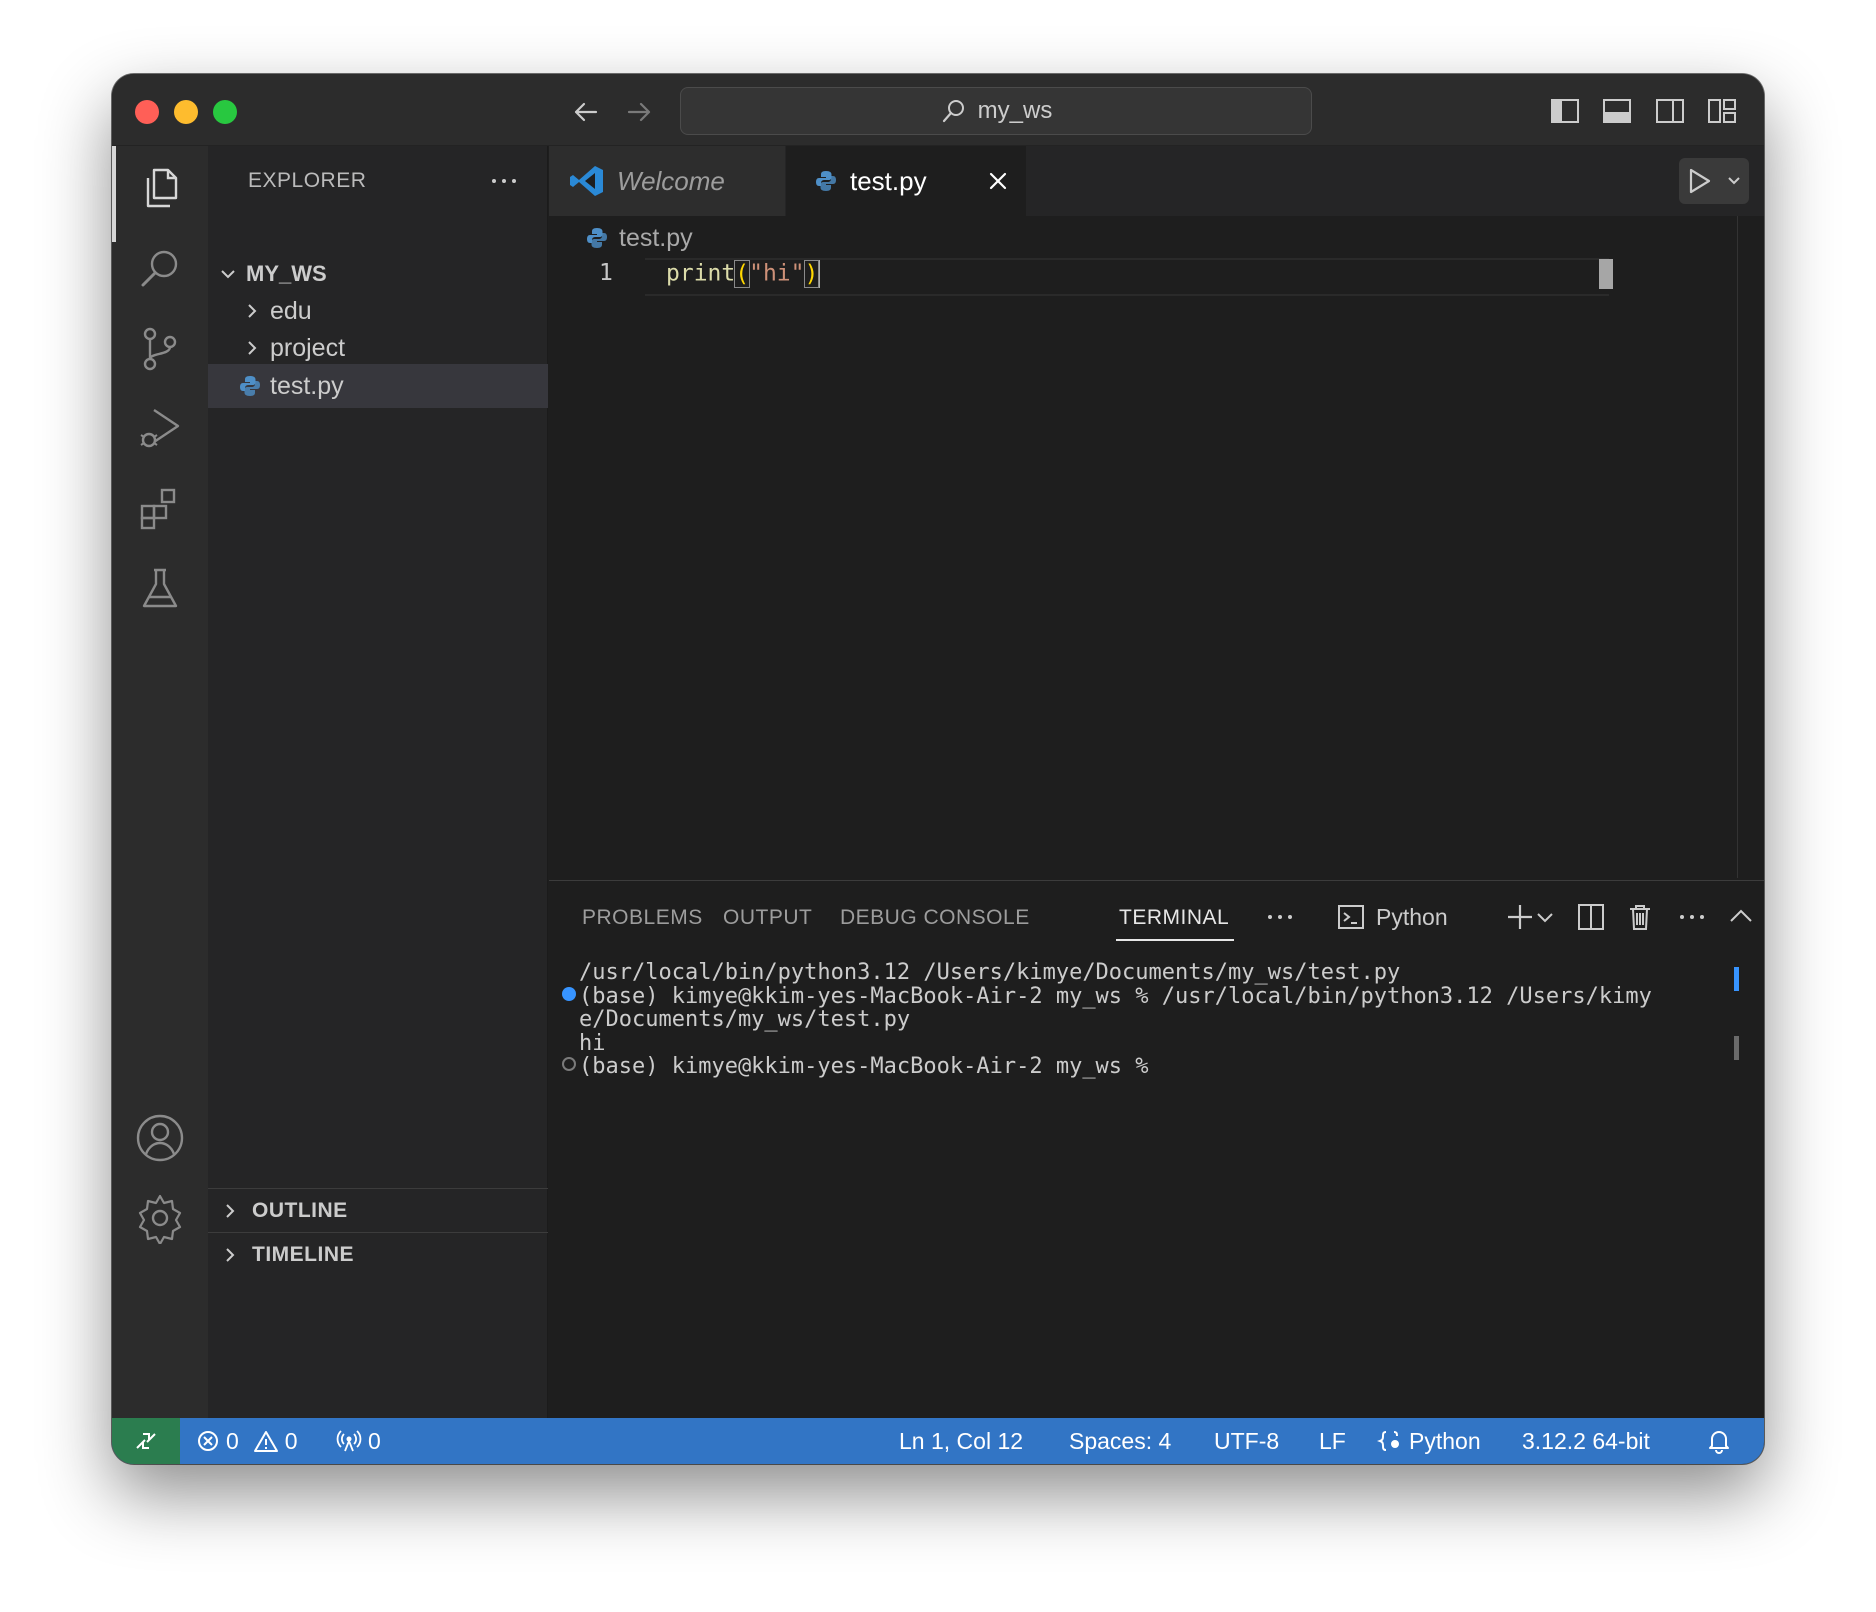  Describe the element at coordinates (586, 112) in the screenshot. I see `back-arrow-icon` at that location.